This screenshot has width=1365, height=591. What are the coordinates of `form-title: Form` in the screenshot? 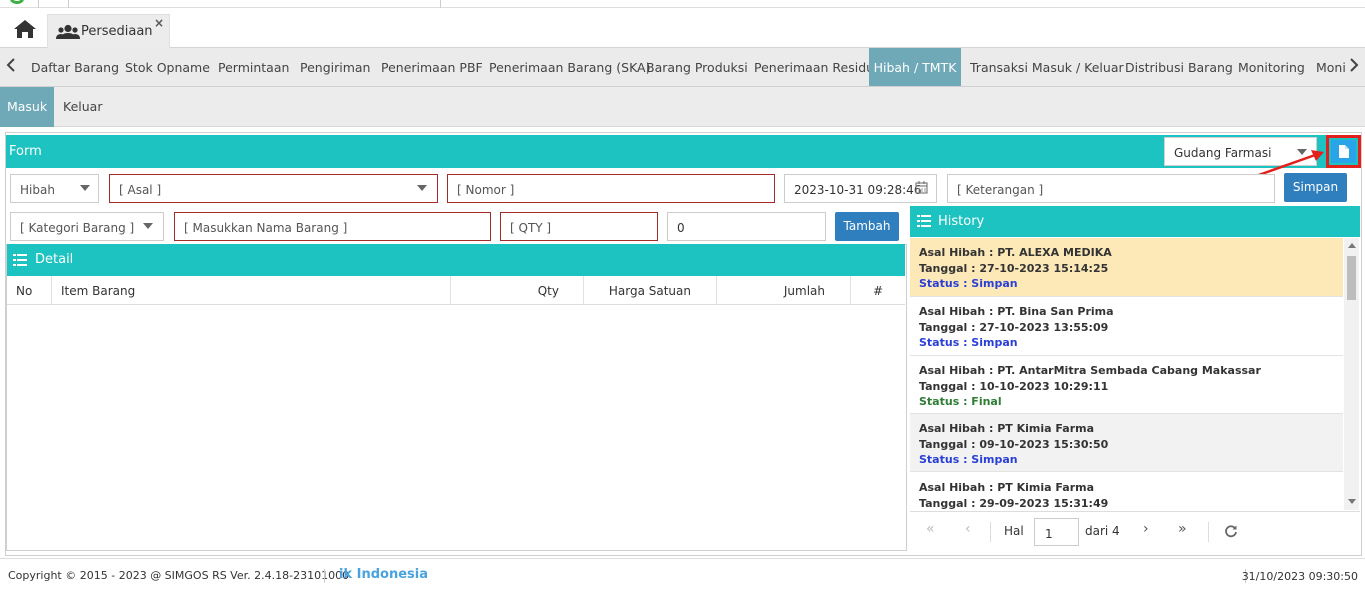 It's located at (25, 151).